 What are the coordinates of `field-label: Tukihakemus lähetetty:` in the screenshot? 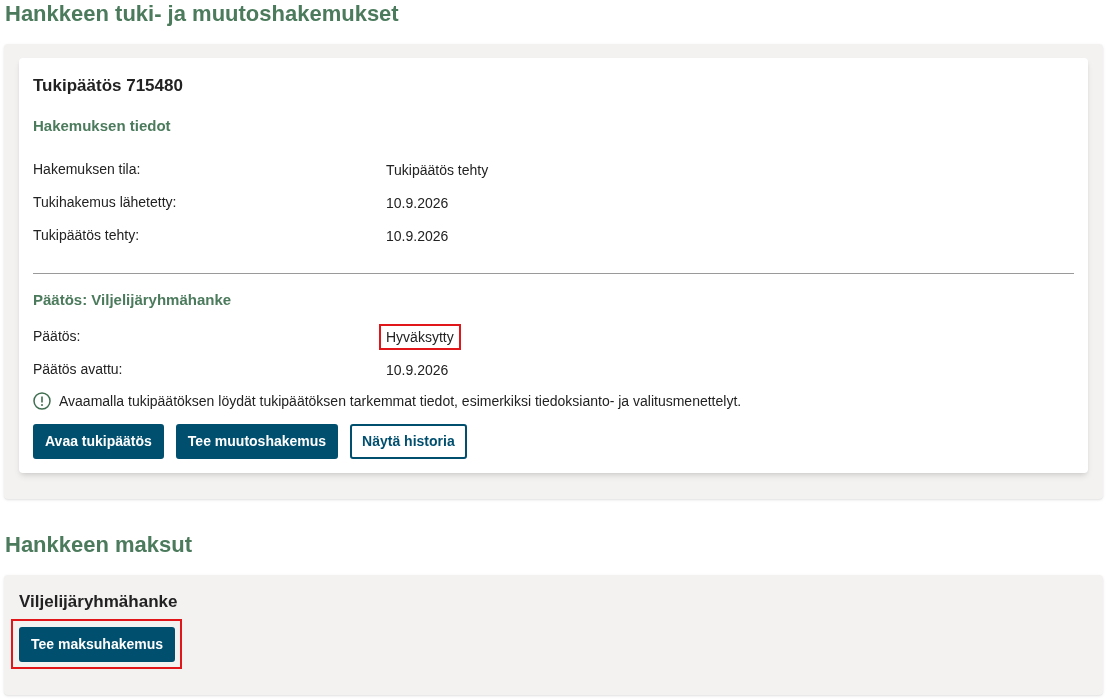 It's located at (105, 202).